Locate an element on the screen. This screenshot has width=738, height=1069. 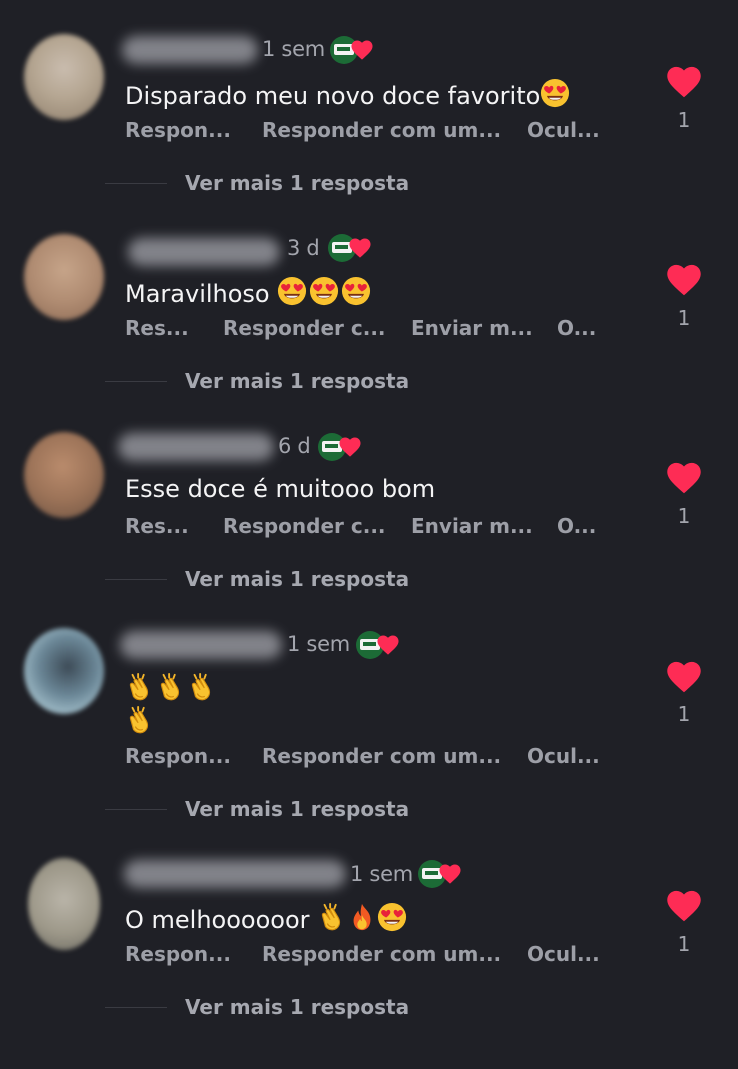
comment-text: Disparado meu novo doce favorito is located at coordinates (347, 94).